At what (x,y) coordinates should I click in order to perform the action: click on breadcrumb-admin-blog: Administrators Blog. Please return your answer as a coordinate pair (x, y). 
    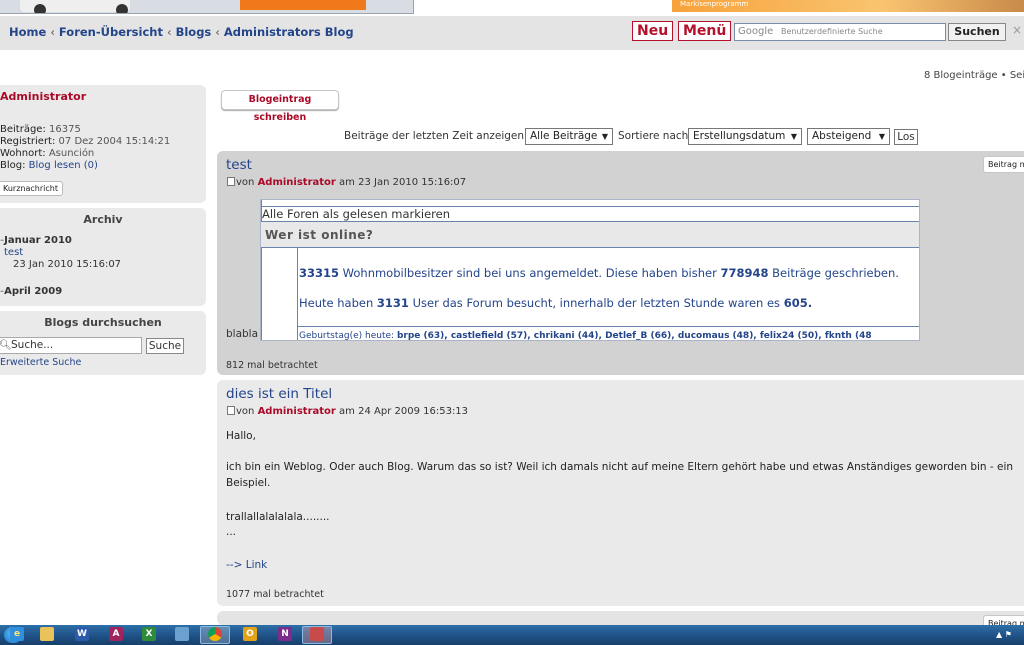
    Looking at the image, I should click on (289, 32).